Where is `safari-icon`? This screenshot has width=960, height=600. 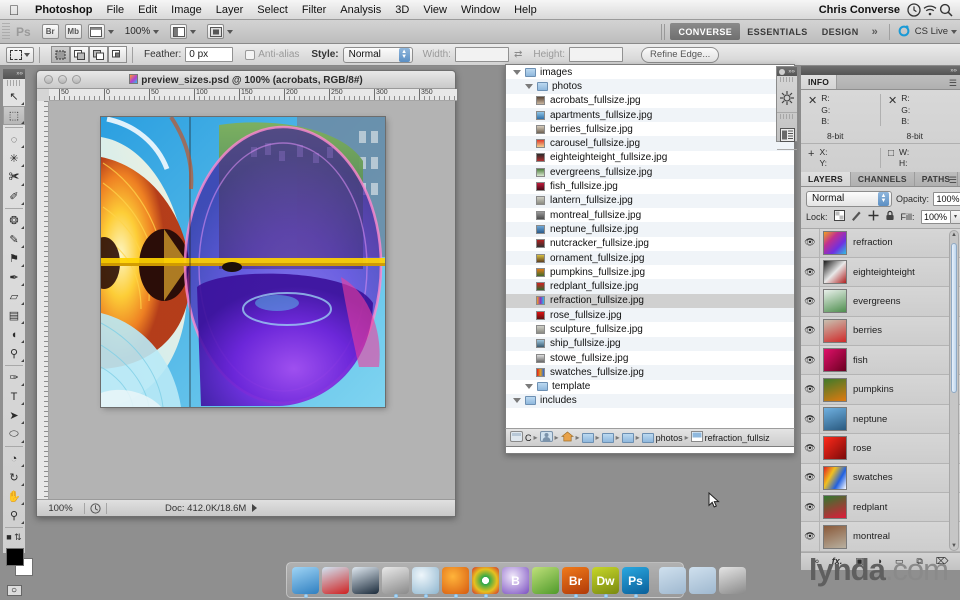
safari-icon is located at coordinates (425, 582).